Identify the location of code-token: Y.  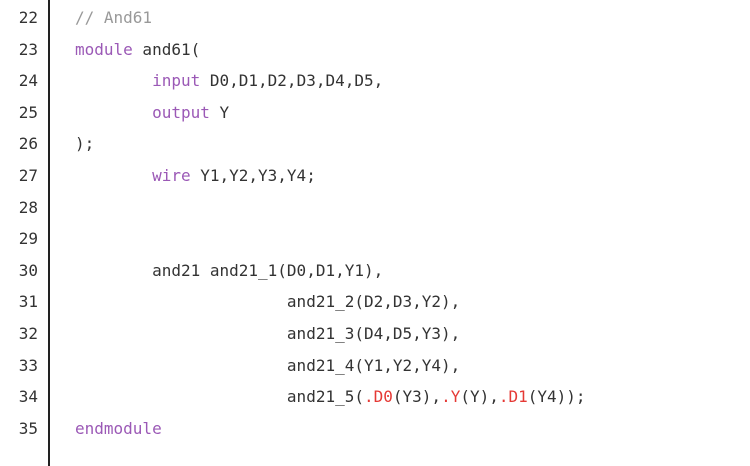
(219, 112).